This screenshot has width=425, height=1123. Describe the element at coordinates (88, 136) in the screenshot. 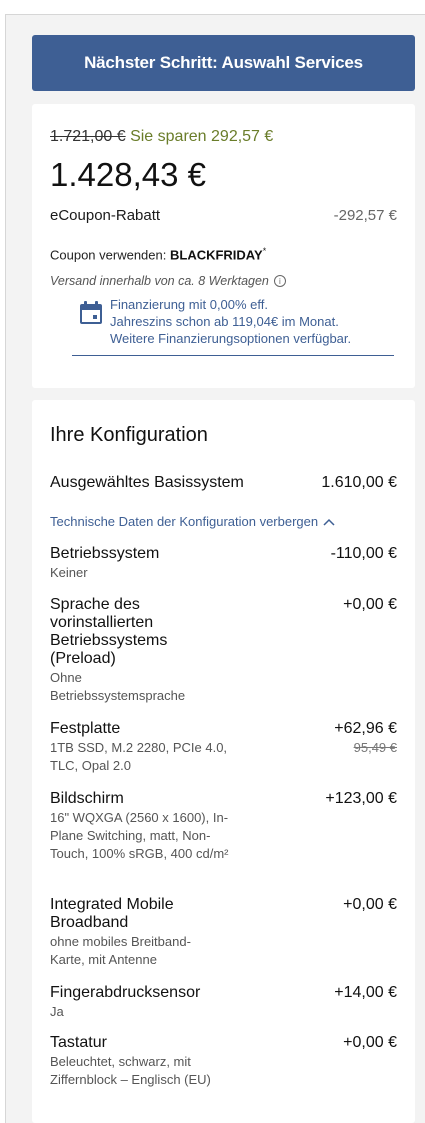

I see `old-price: 1.721,00 €` at that location.